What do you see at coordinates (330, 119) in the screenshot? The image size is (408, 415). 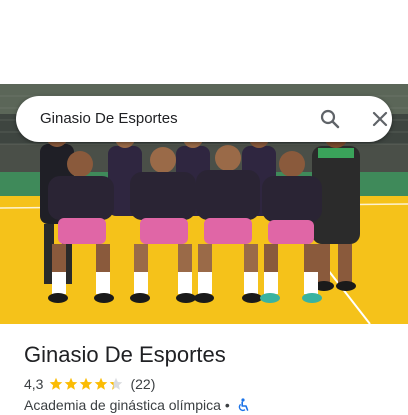 I see `search-icon` at bounding box center [330, 119].